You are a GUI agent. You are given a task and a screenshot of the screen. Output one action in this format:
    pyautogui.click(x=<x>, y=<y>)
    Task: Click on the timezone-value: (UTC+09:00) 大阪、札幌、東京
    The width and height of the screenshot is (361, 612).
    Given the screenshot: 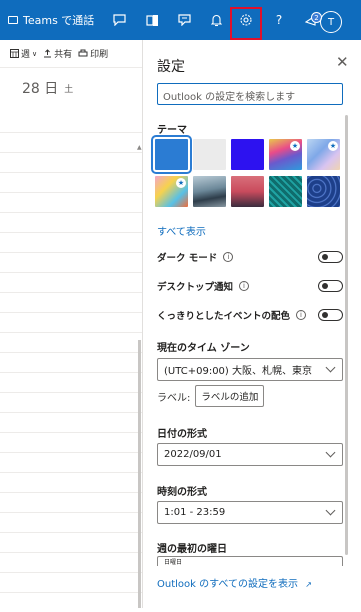 What is the action you would take?
    pyautogui.click(x=238, y=371)
    